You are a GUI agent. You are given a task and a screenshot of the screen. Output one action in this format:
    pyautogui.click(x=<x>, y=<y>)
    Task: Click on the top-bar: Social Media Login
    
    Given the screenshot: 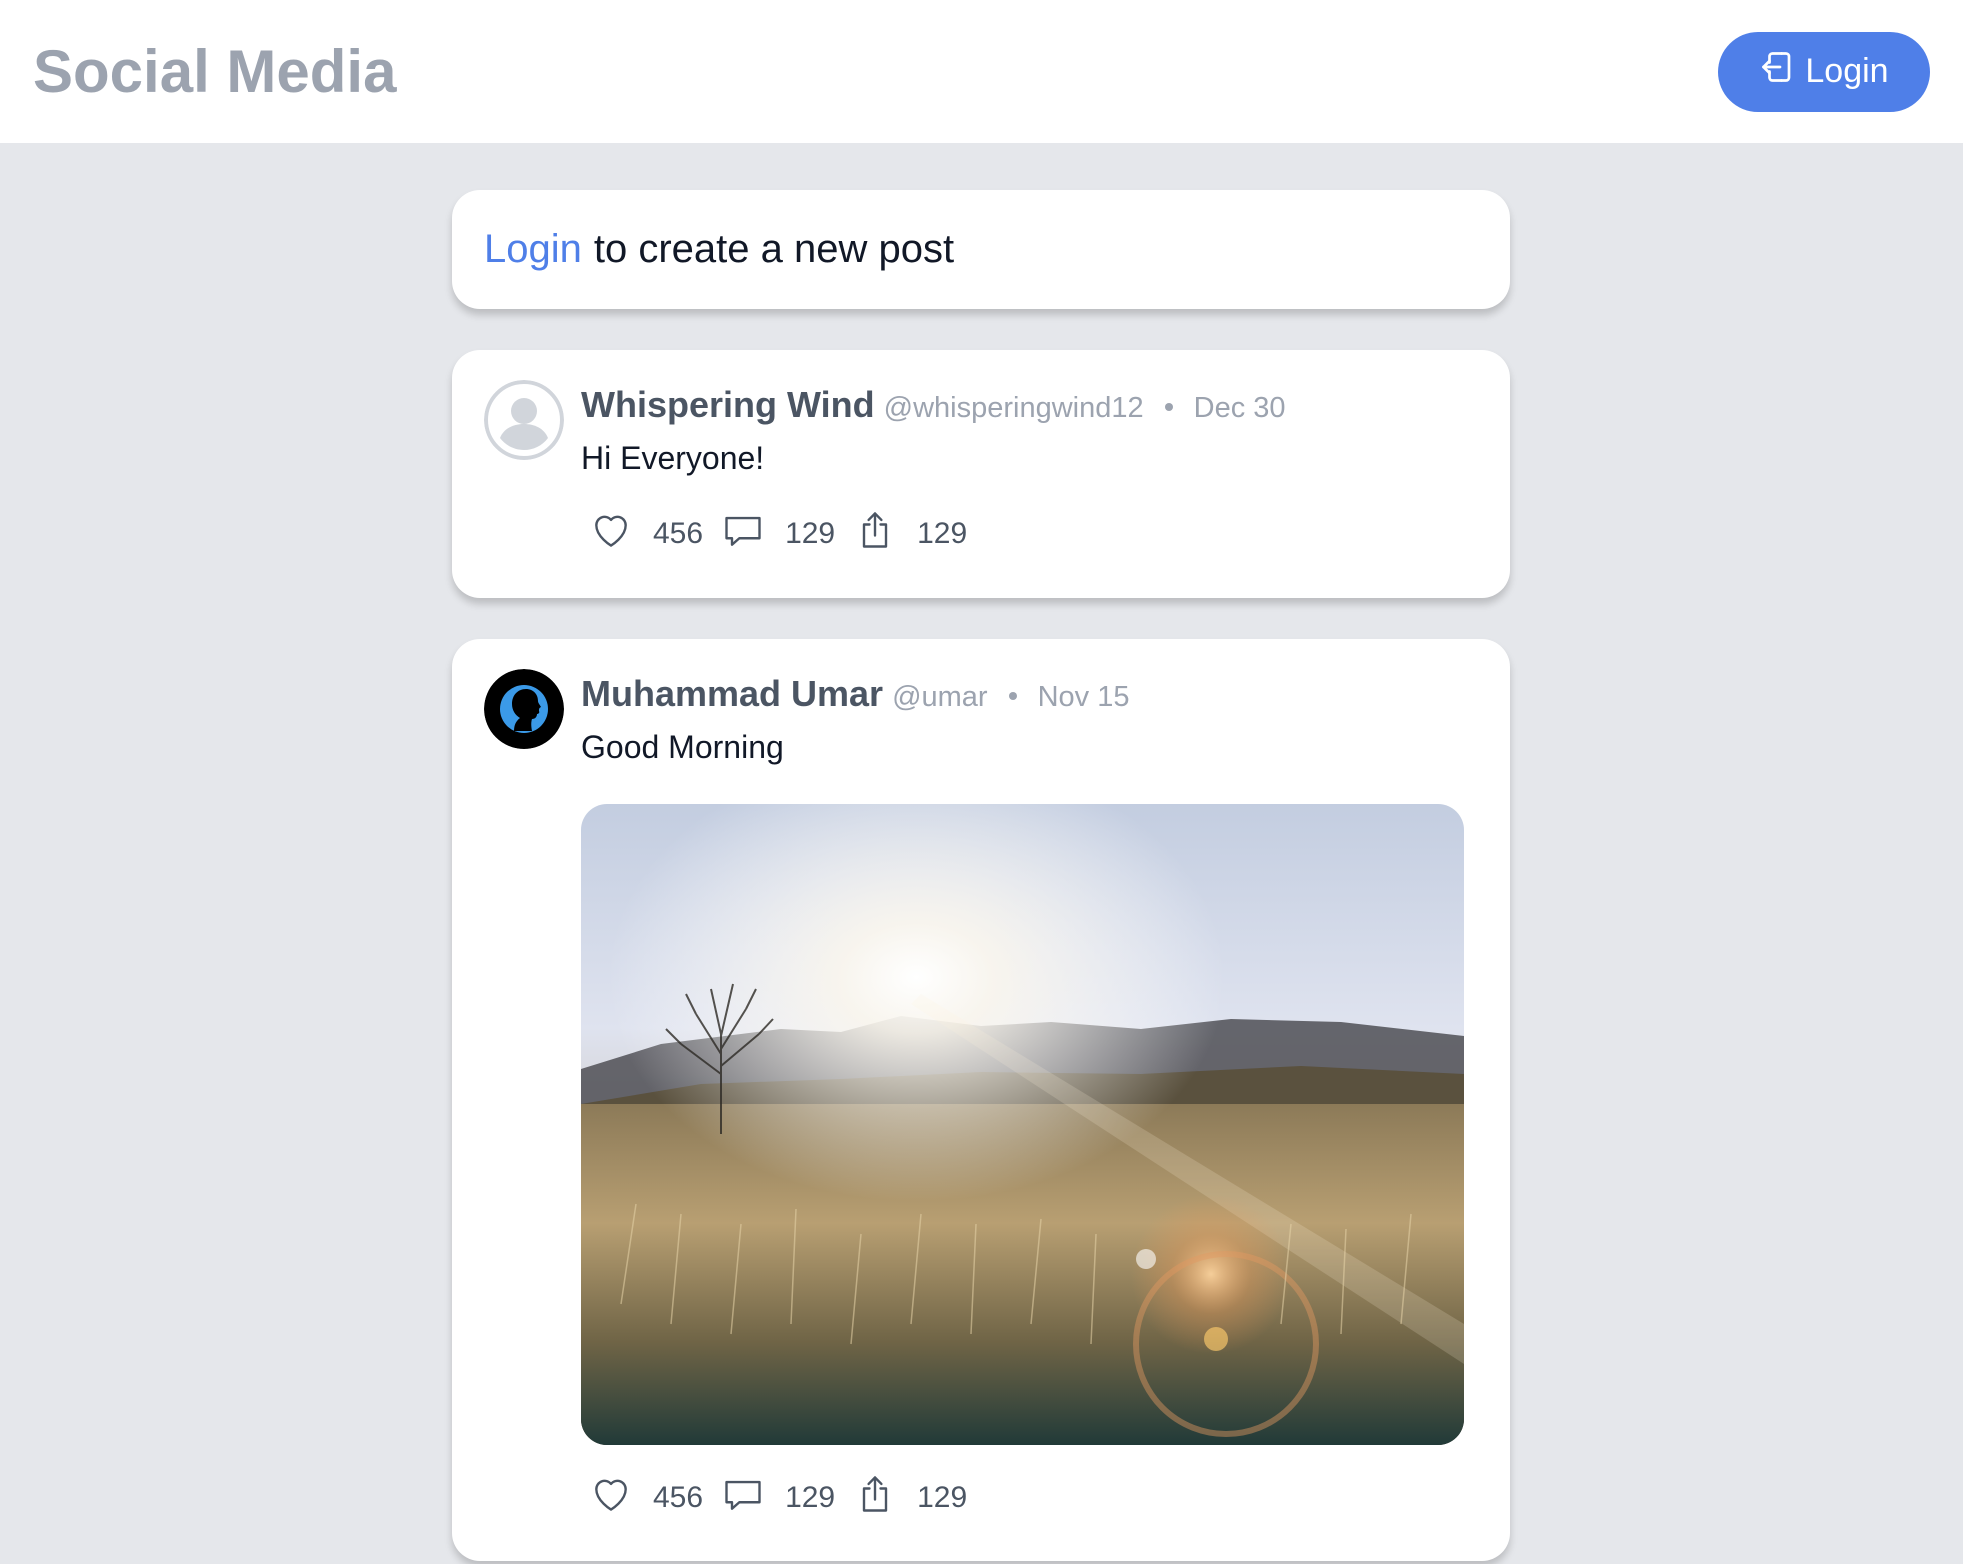 What is the action you would take?
    pyautogui.click(x=981, y=71)
    